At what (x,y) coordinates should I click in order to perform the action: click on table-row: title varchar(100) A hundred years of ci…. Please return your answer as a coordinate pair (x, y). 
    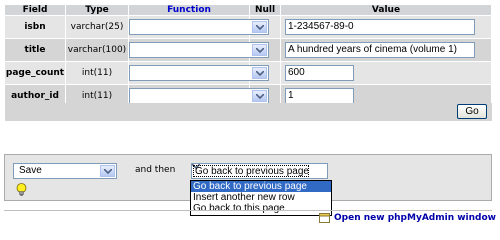
    Looking at the image, I should click on (248, 50).